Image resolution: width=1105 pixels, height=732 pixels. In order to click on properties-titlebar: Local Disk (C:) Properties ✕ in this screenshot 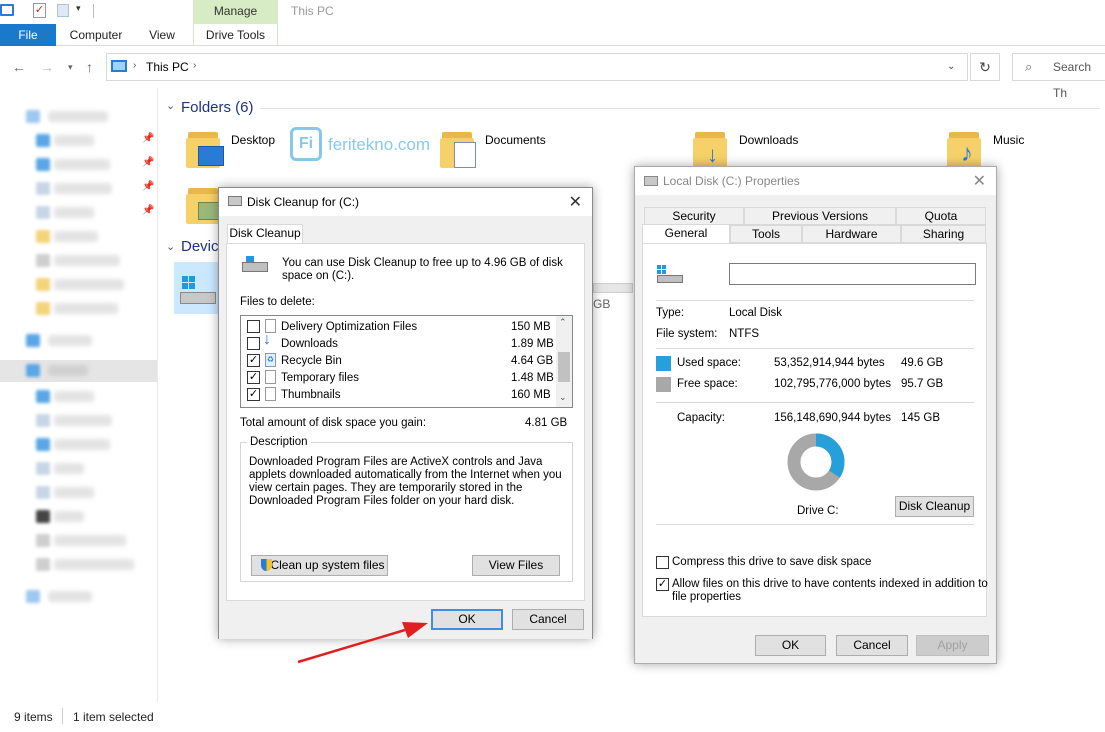, I will do `click(815, 181)`.